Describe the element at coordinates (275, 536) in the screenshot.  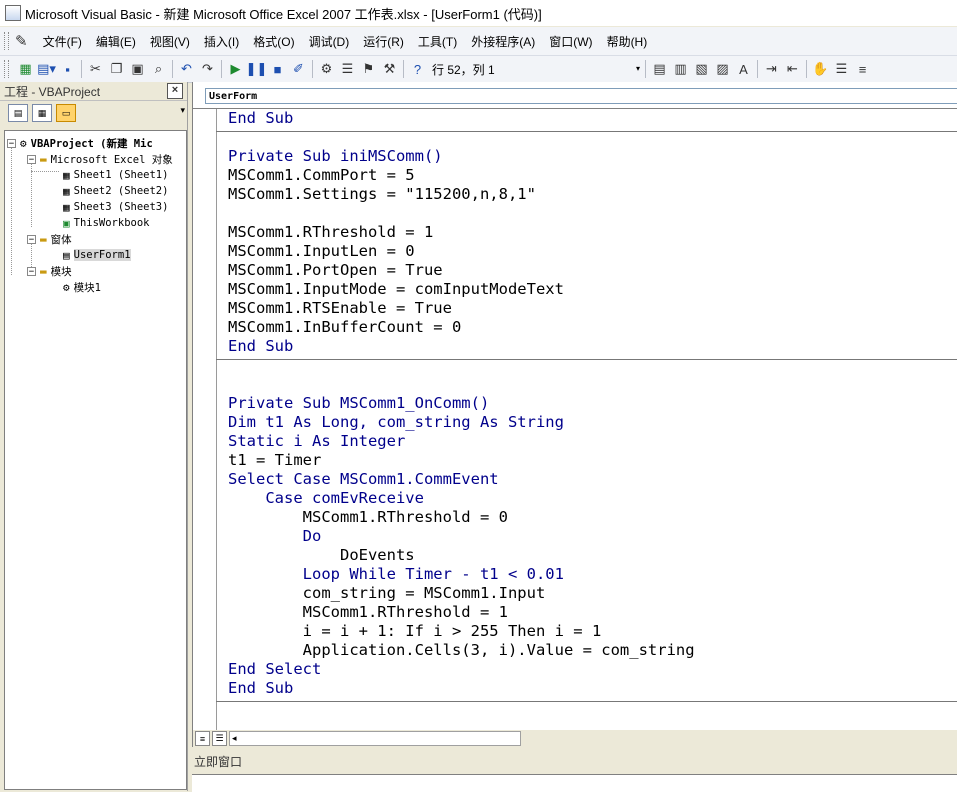
I see `code-line: Do` at that location.